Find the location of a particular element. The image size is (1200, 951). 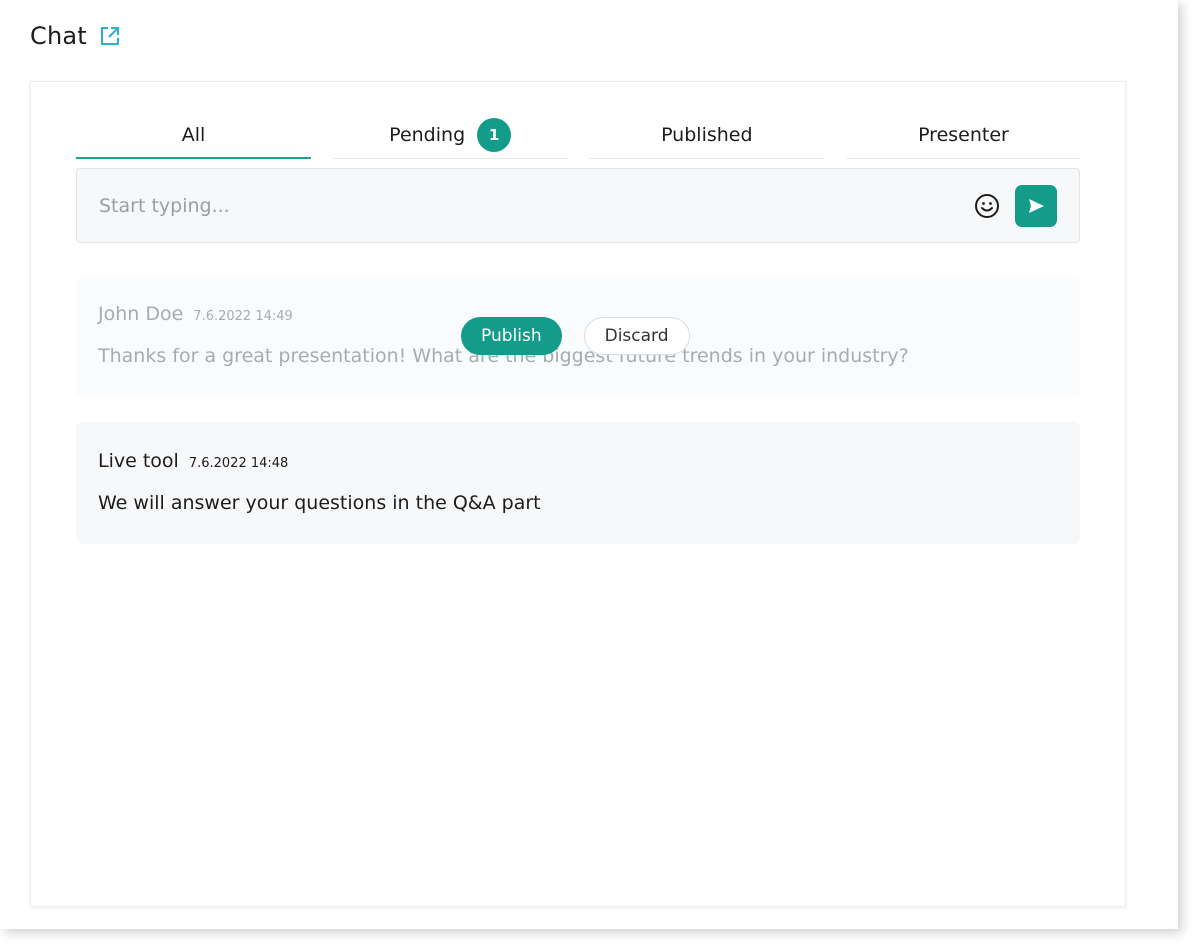

send-button is located at coordinates (1036, 205).